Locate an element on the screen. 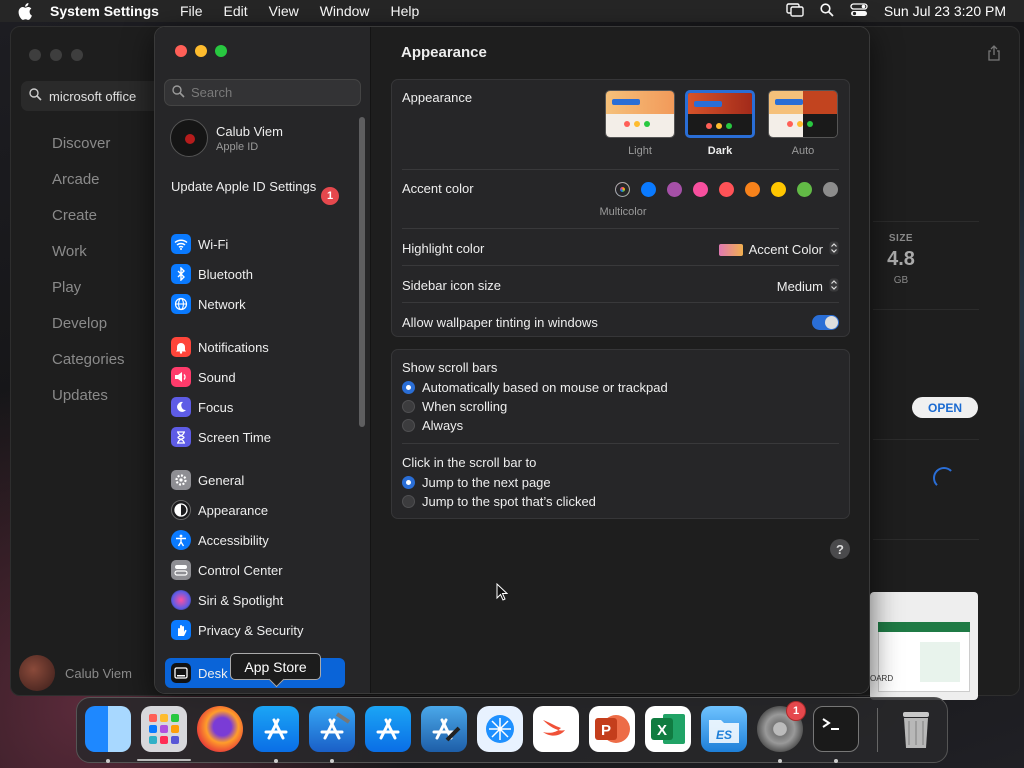  open-button: OPEN is located at coordinates (945, 407).